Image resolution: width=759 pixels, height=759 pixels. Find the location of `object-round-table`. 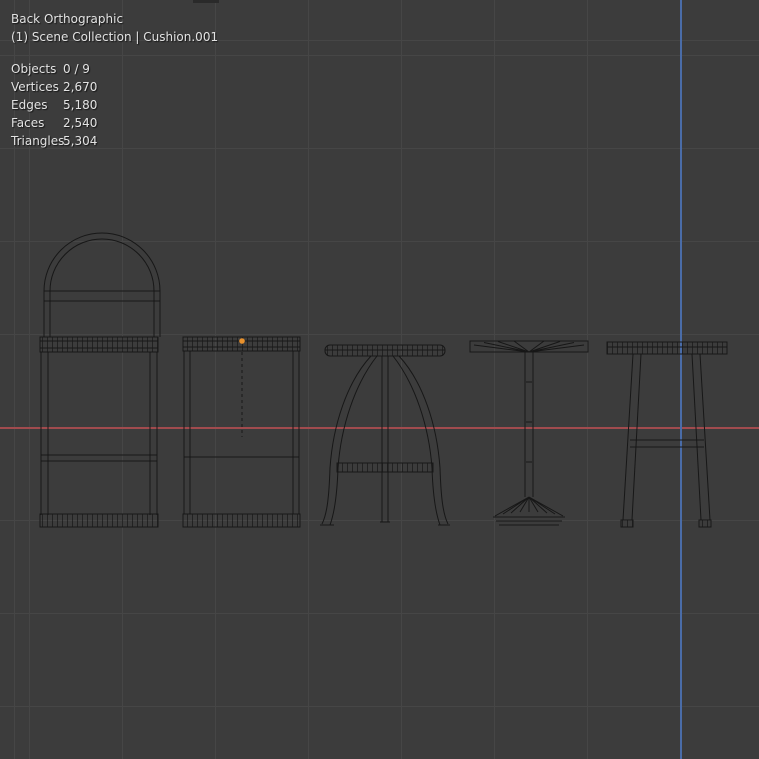

object-round-table is located at coordinates (385, 435).